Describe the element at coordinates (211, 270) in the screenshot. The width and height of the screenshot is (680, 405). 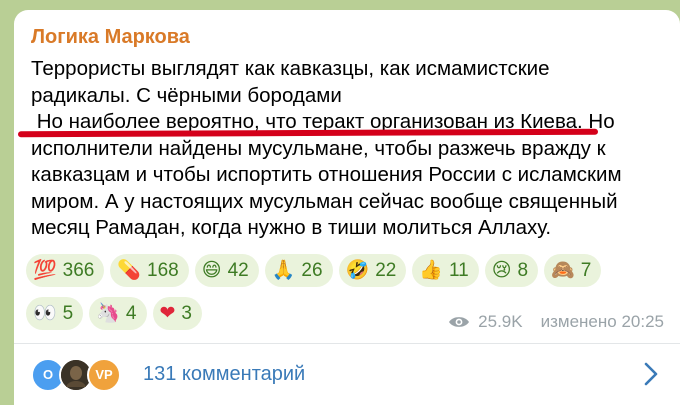
I see `grinning-face-icon: 😄` at that location.